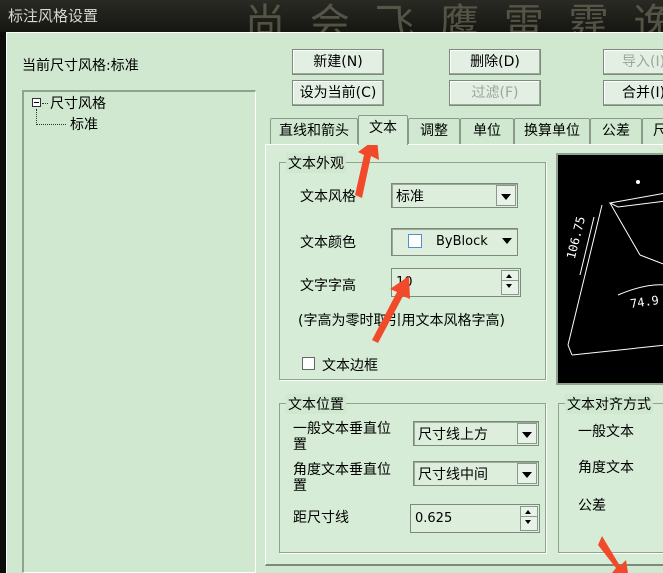 The width and height of the screenshot is (663, 573). What do you see at coordinates (80, 66) in the screenshot?
I see `current-style-label: 当前尺寸风格:标准` at bounding box center [80, 66].